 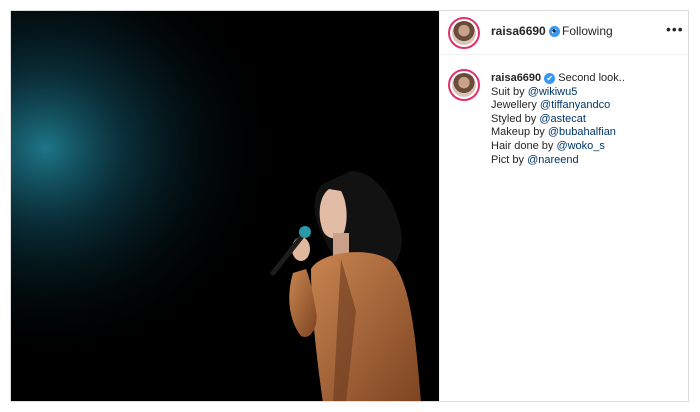 I want to click on caption-prefix: Pict by, so click(x=509, y=159).